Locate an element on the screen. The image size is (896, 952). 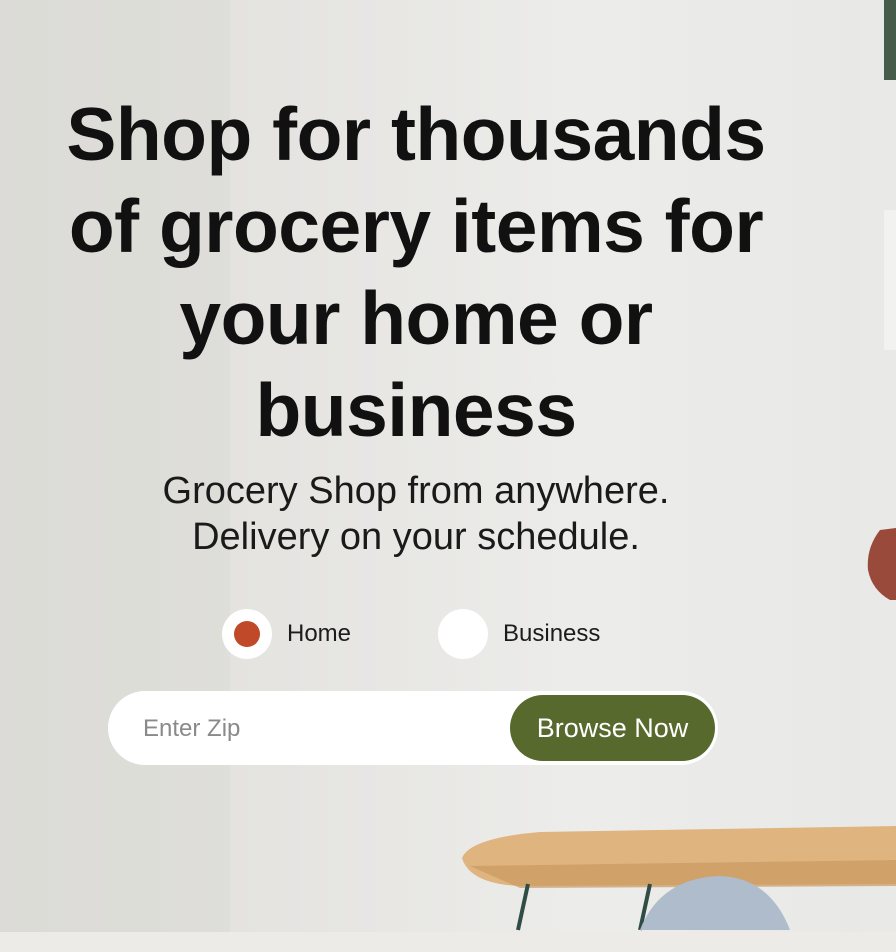
business-option: Business is located at coordinates (519, 634).